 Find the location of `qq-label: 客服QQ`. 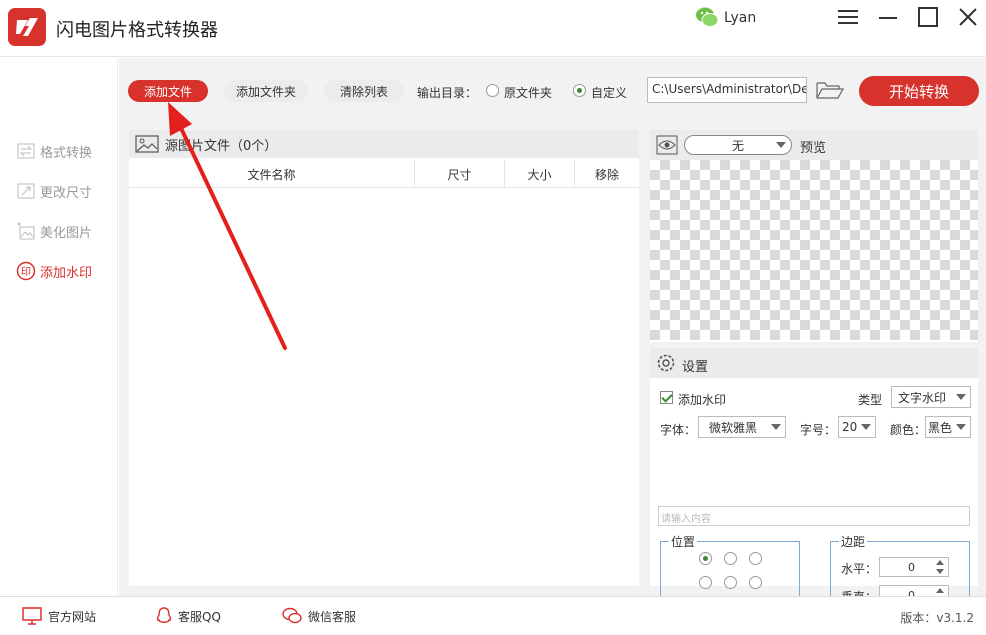

qq-label: 客服QQ is located at coordinates (199, 616).